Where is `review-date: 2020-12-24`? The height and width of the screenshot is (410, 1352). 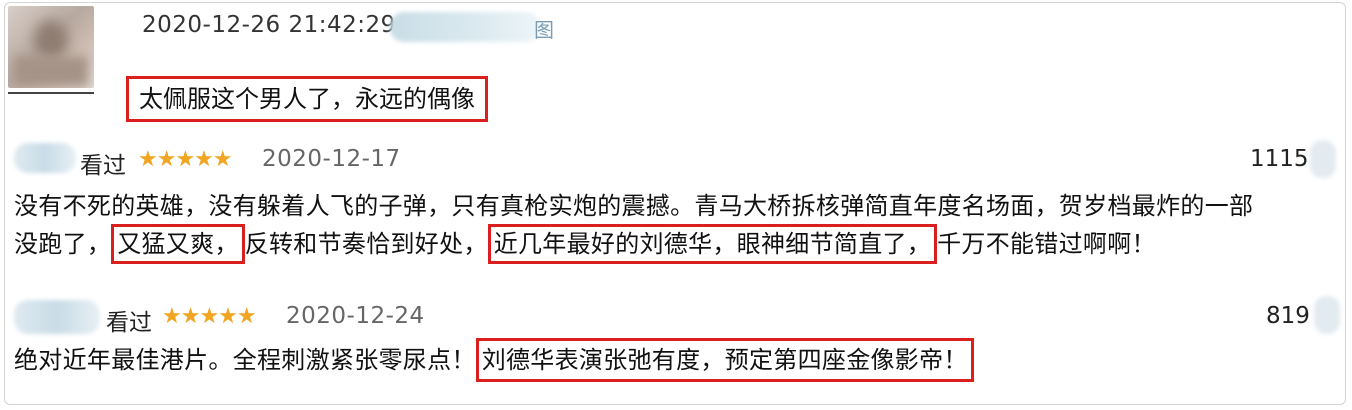 review-date: 2020-12-24 is located at coordinates (355, 316).